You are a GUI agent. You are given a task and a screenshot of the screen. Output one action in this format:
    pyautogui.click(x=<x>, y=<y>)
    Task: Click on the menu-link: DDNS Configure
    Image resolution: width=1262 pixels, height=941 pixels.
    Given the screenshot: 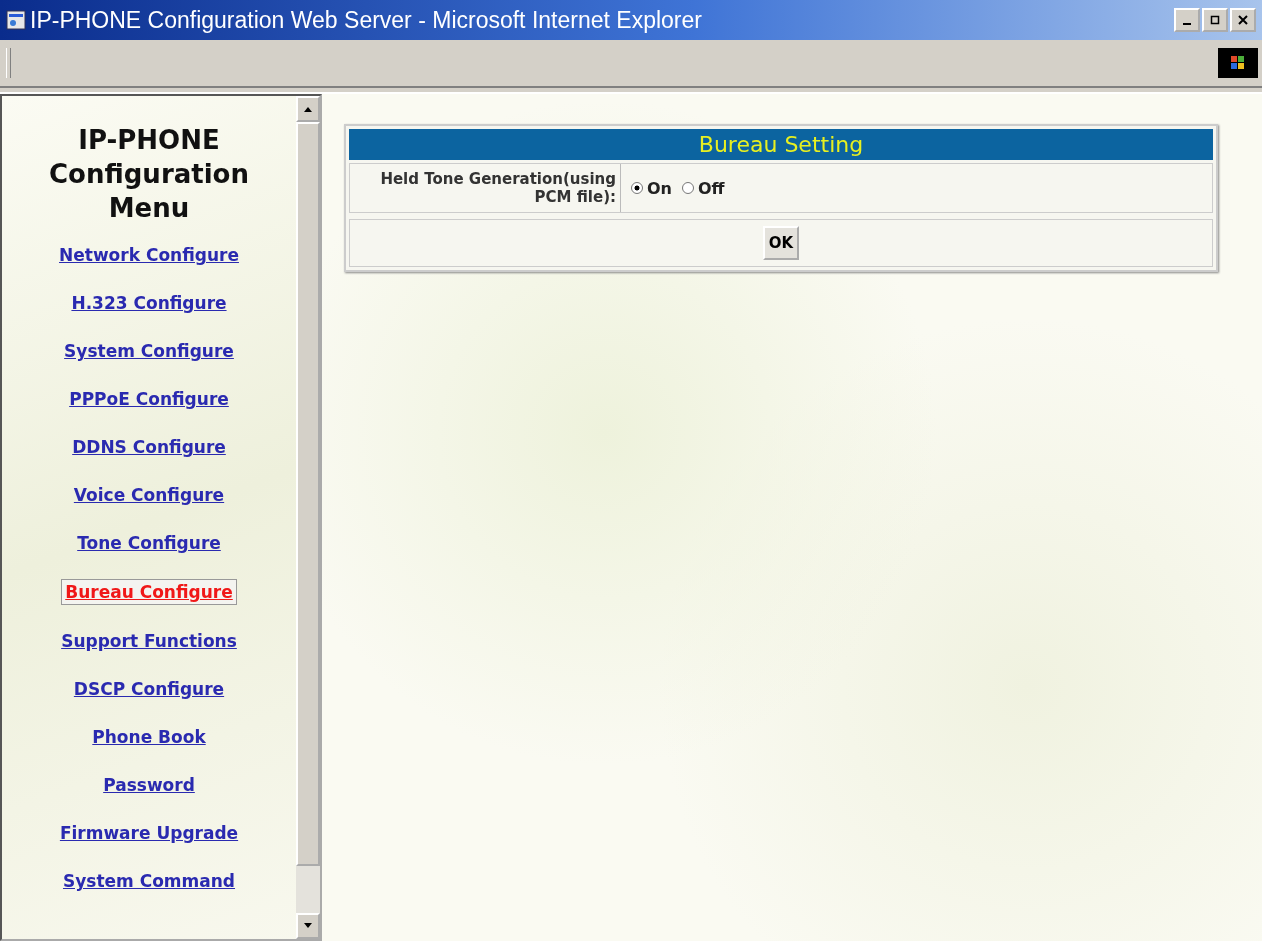 What is the action you would take?
    pyautogui.click(x=149, y=447)
    